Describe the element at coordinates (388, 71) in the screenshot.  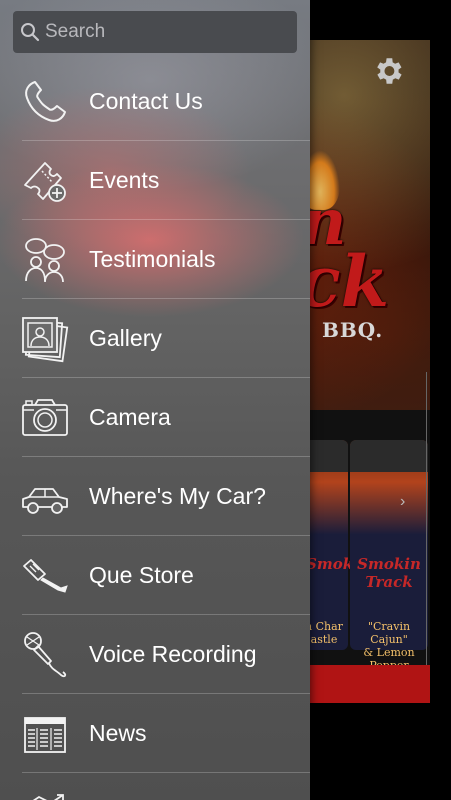
I see `gear-icon` at that location.